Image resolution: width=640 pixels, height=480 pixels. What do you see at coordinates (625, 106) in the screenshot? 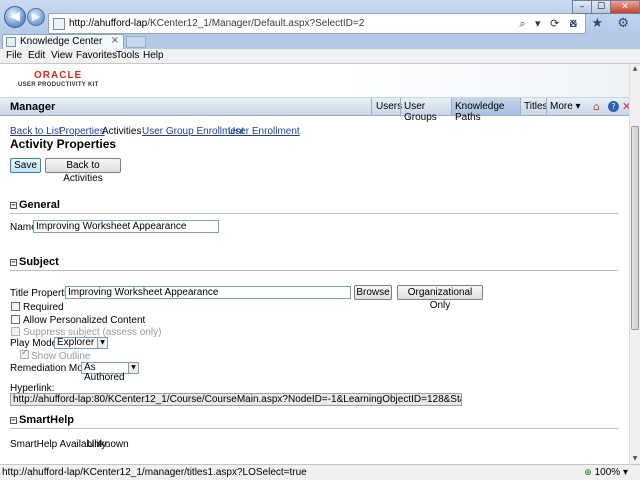
I see `close-page-icon: ✕` at bounding box center [625, 106].